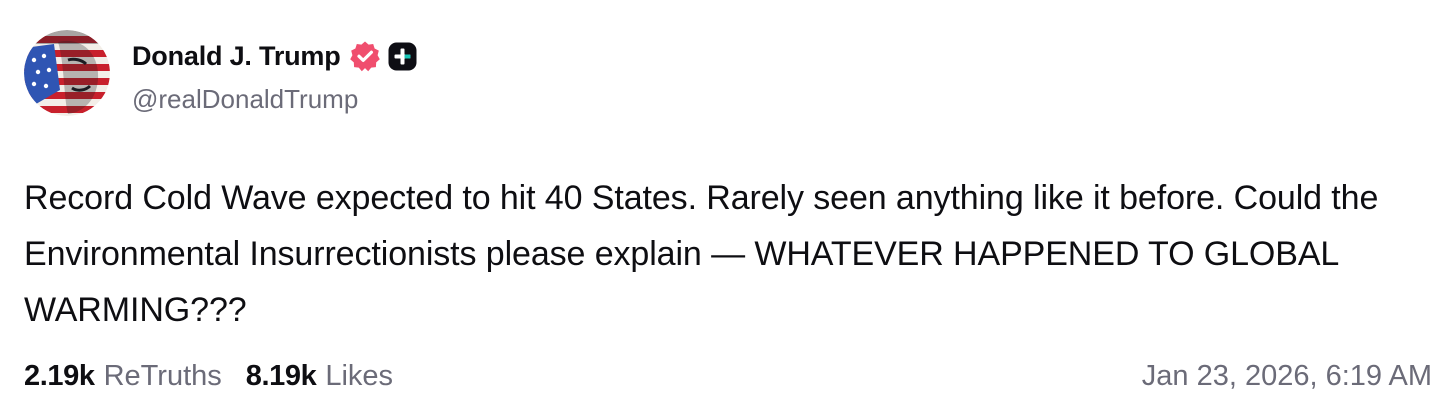 This screenshot has height=419, width=1454. Describe the element at coordinates (319, 376) in the screenshot. I see `likes-stat: 8.19k Likes` at that location.